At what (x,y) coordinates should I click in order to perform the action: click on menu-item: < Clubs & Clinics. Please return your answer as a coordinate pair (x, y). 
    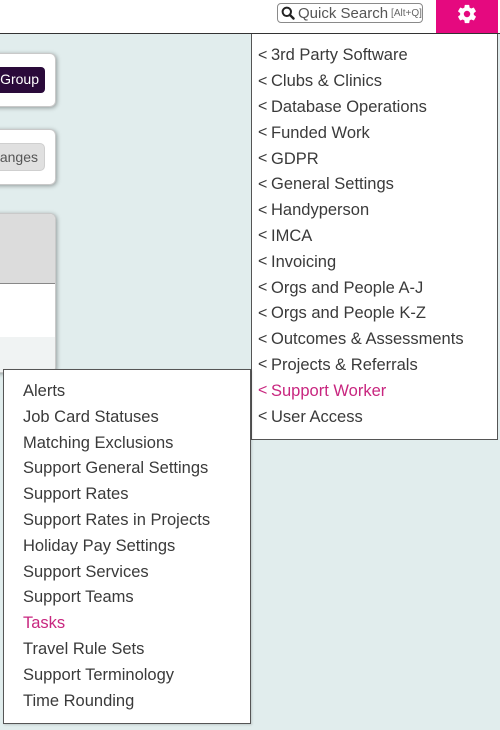
    Looking at the image, I should click on (374, 82).